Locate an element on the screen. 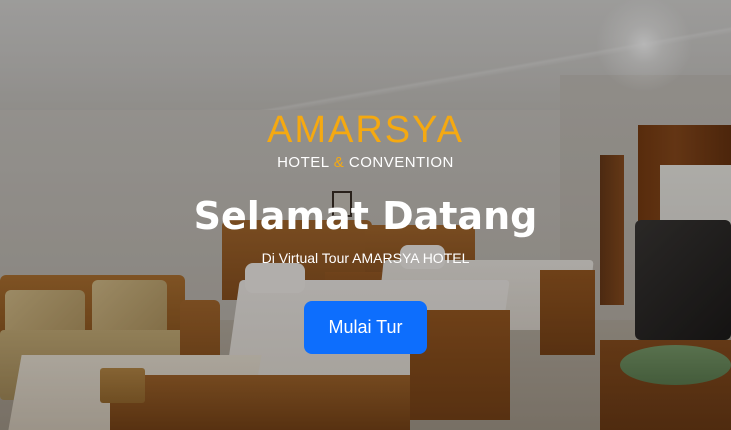 The height and width of the screenshot is (430, 731). logo-sub-part: CONVENTION is located at coordinates (399, 162).